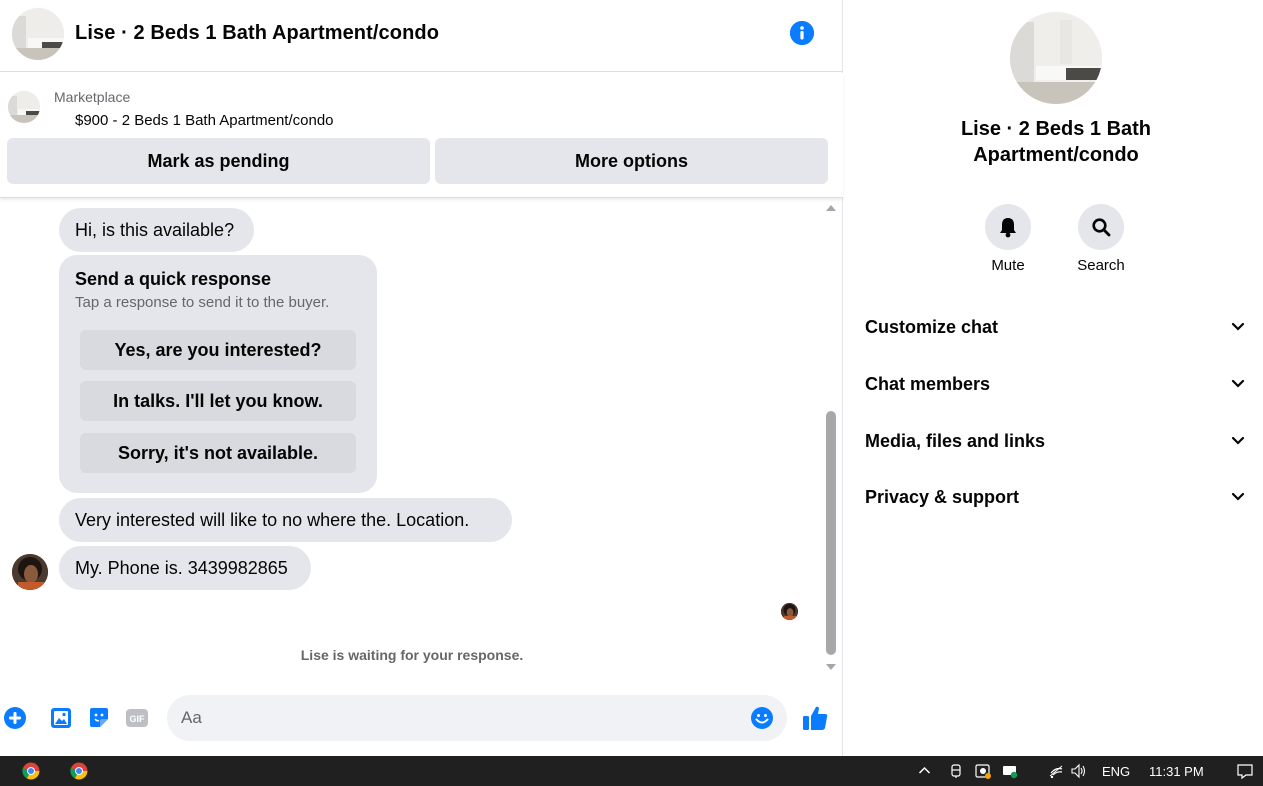  Describe the element at coordinates (983, 771) in the screenshot. I see `system-tray-app-icon` at that location.